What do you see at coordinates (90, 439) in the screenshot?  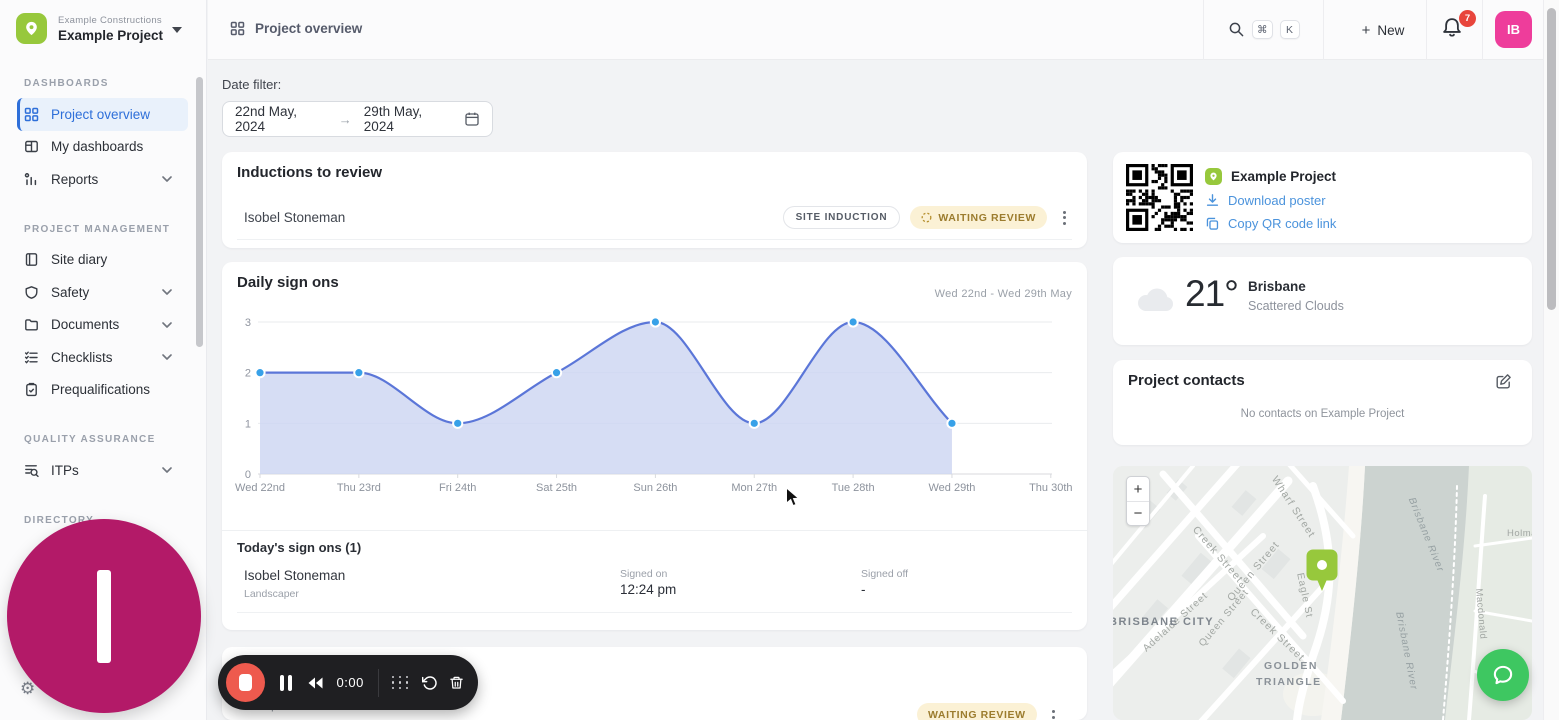 I see `sidebar-section-heading: QUALITY ASSURANCE` at bounding box center [90, 439].